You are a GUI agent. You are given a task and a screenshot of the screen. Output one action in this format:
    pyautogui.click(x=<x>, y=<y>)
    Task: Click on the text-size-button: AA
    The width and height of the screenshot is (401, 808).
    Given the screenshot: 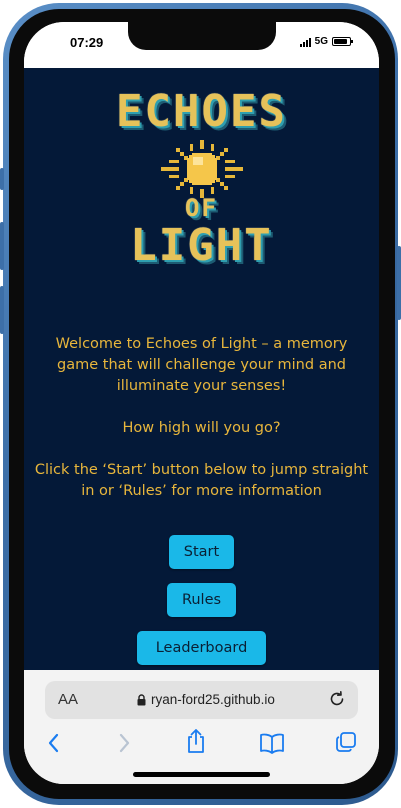 What is the action you would take?
    pyautogui.click(x=68, y=699)
    